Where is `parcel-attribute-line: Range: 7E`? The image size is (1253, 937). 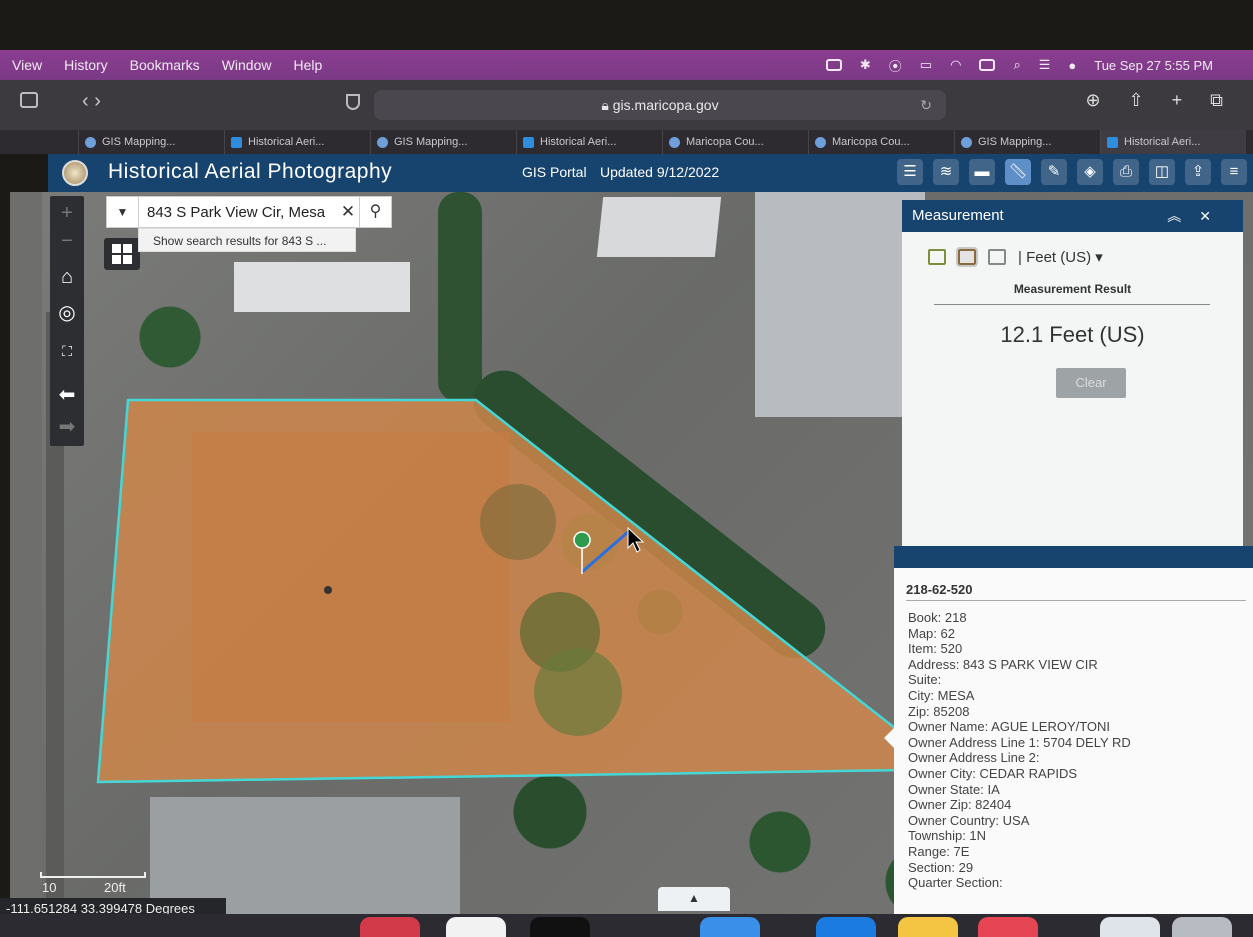
parcel-attribute-line: Range: 7E is located at coordinates (939, 851).